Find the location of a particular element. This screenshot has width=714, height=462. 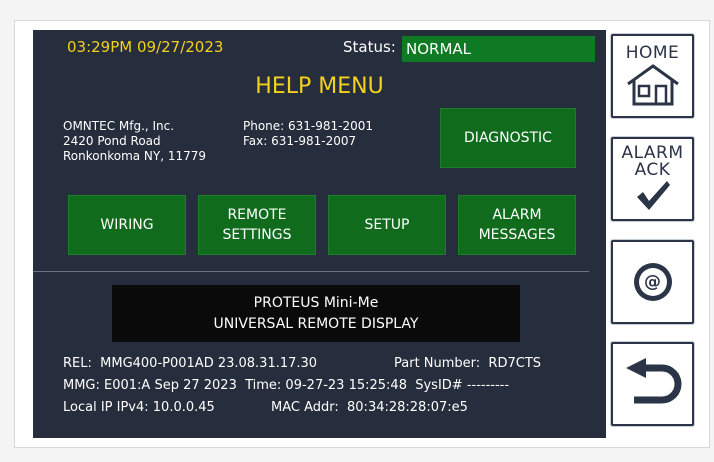

back-button is located at coordinates (652, 384).